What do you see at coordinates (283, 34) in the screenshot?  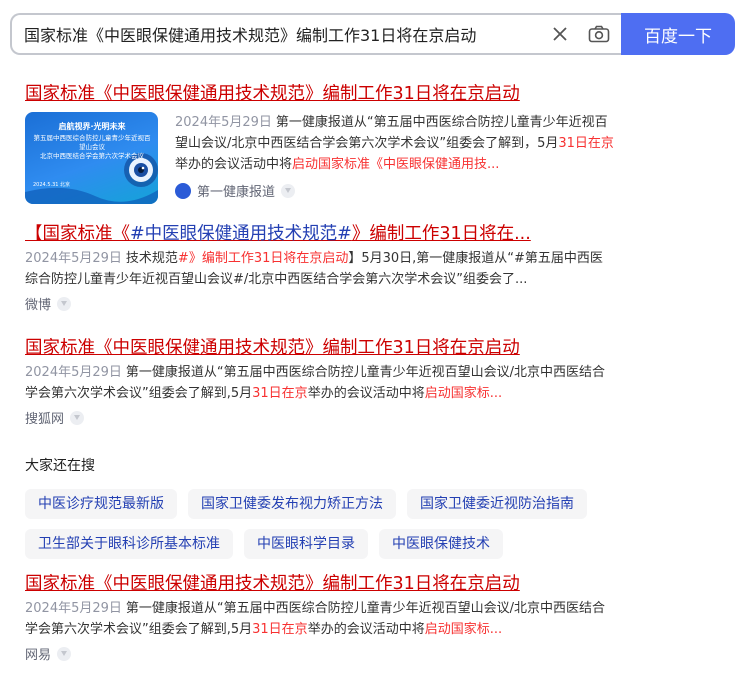 I see `search-input` at bounding box center [283, 34].